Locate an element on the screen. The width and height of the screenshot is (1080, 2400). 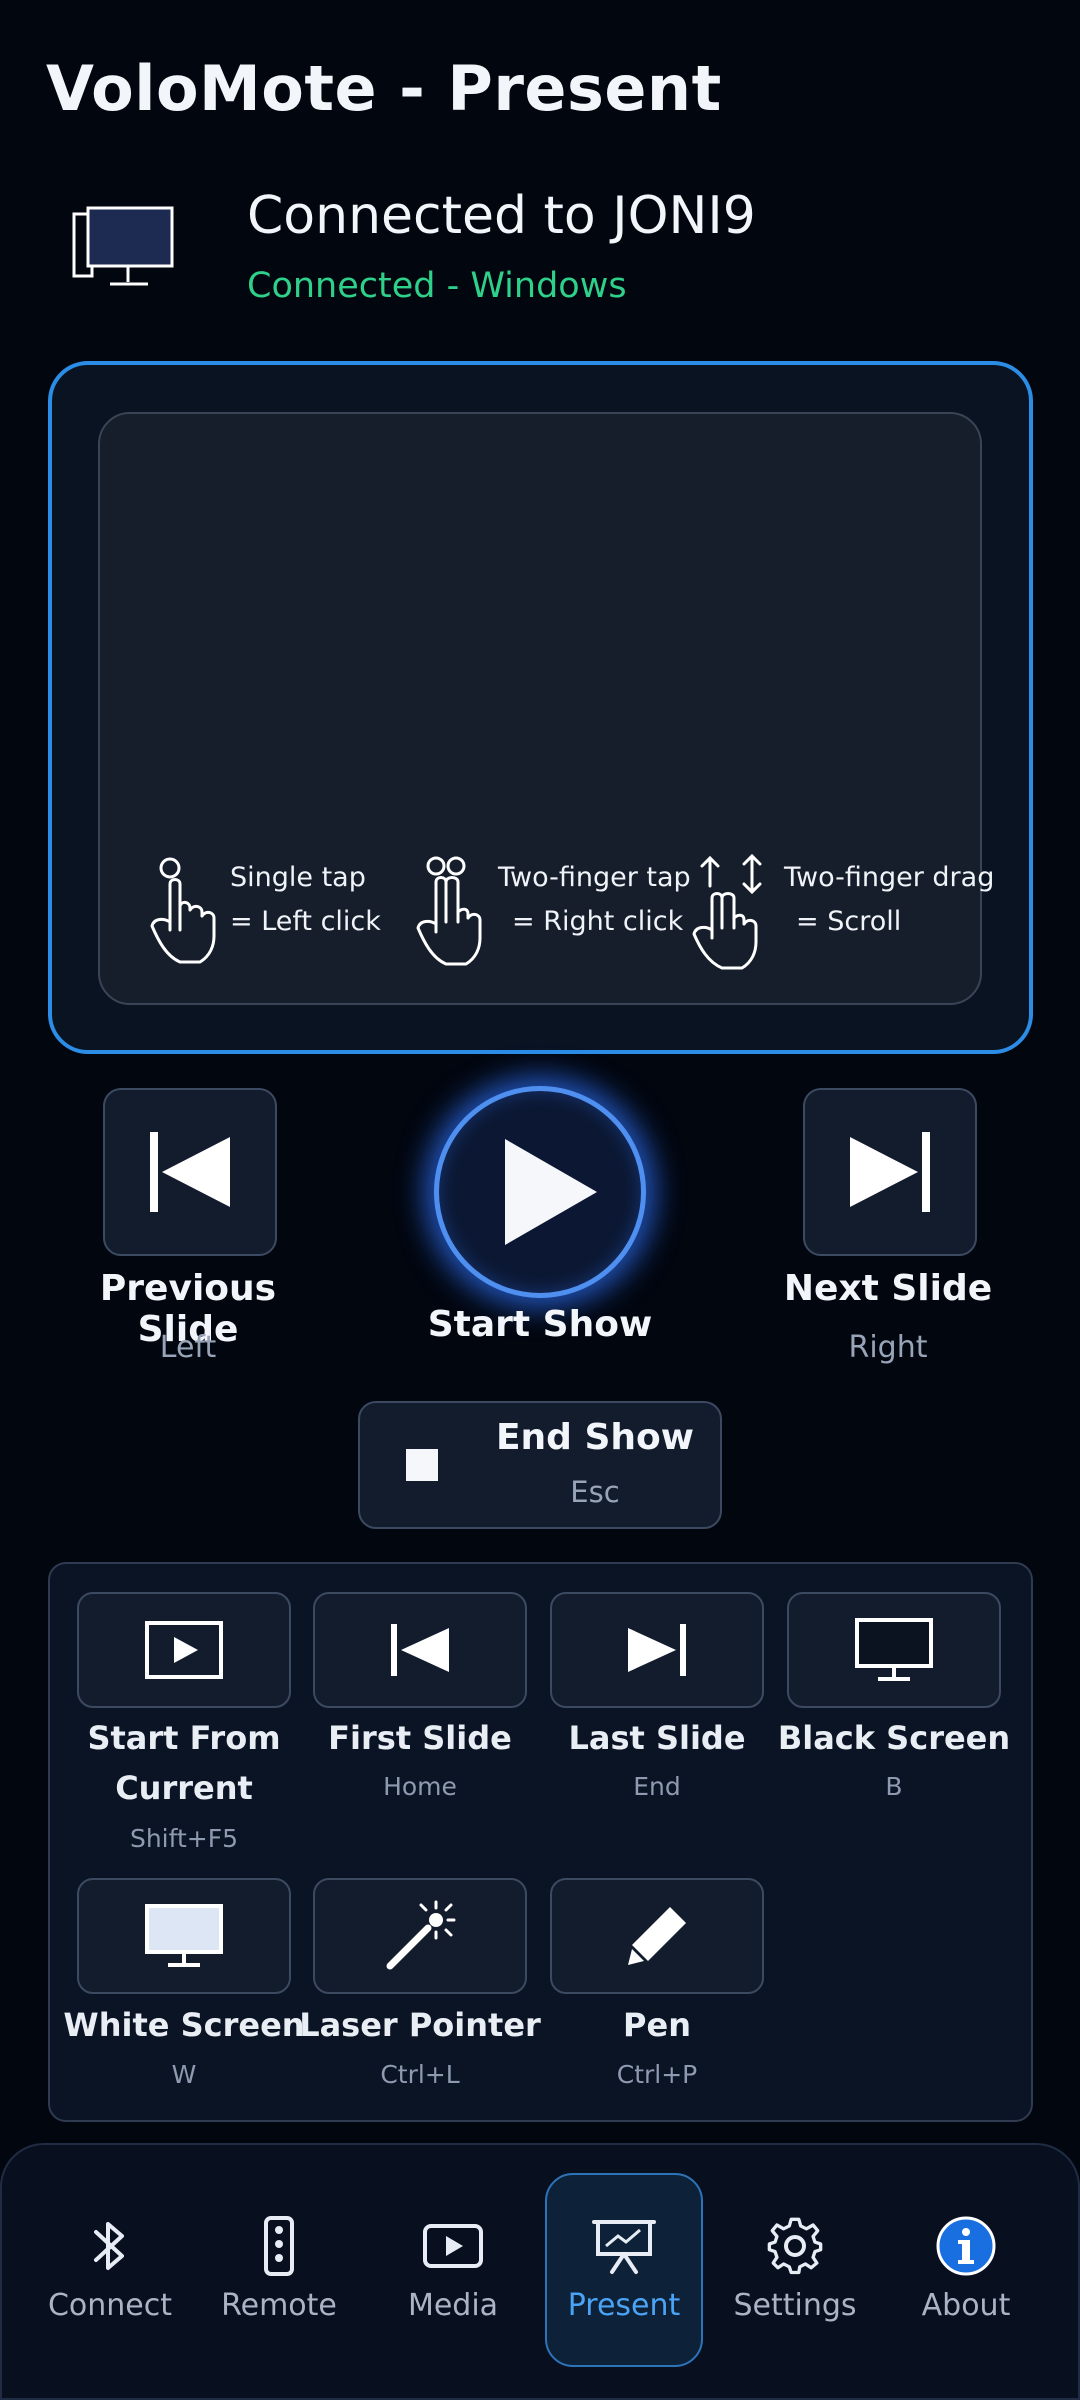
previous-slide-icon is located at coordinates (190, 1172).